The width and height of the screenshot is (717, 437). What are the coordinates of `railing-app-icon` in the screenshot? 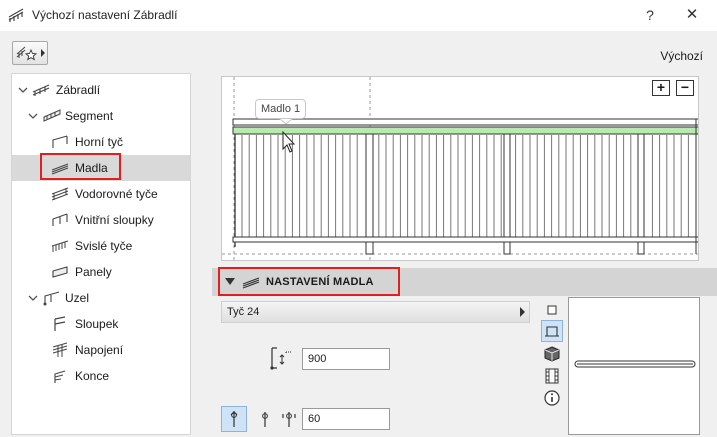 It's located at (16, 15).